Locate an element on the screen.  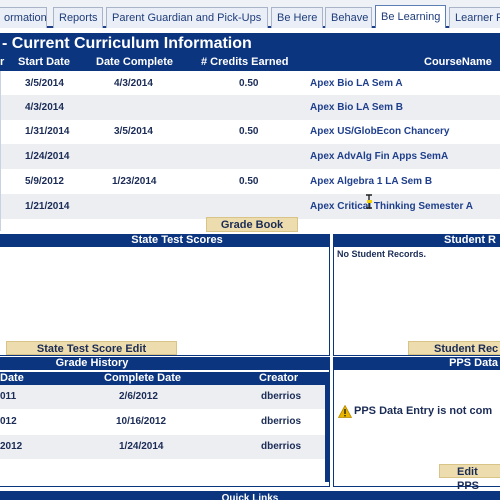
student-records-button: Student Rec is located at coordinates (454, 348).